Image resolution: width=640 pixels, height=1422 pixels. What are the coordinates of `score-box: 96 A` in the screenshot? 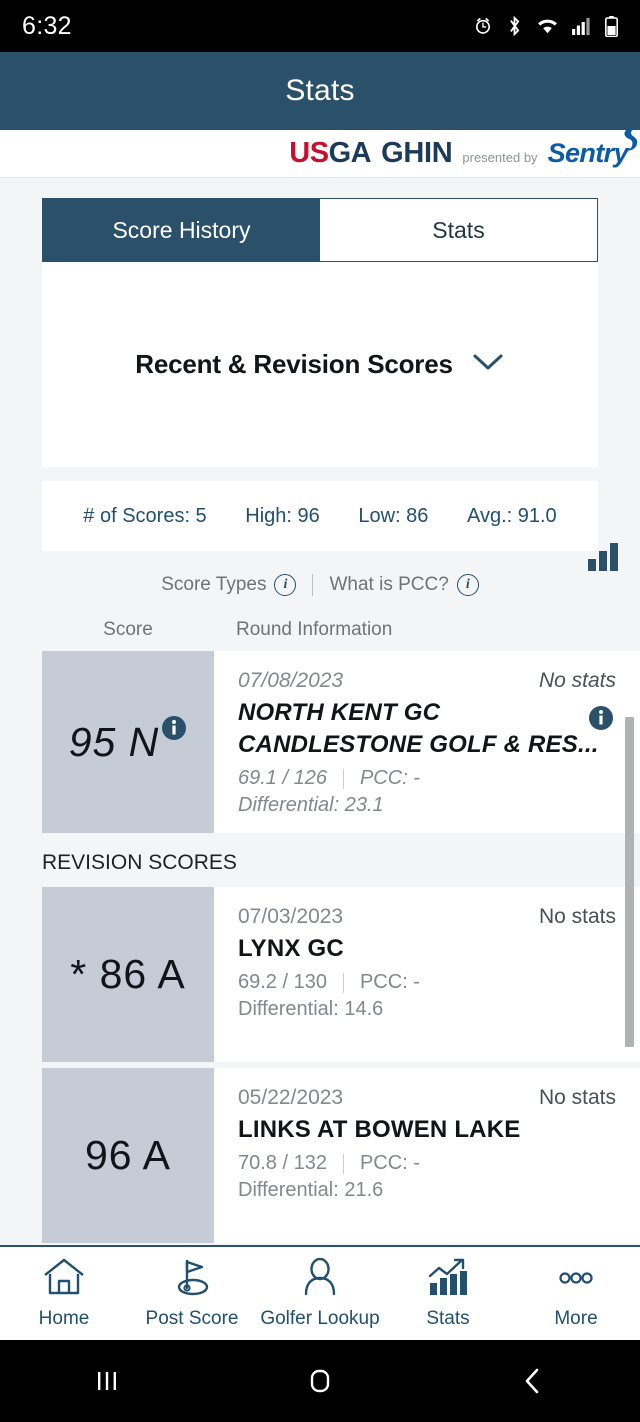 It's located at (128, 1155).